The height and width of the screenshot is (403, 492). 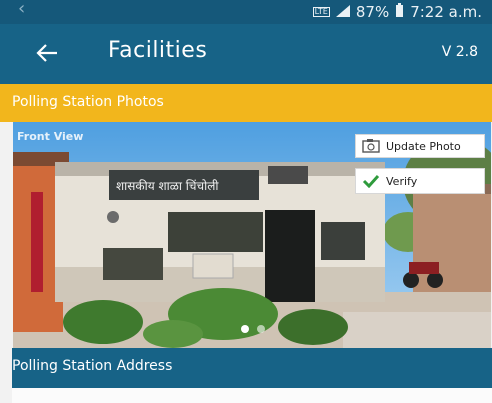 What do you see at coordinates (399, 12) in the screenshot?
I see `battery-icon` at bounding box center [399, 12].